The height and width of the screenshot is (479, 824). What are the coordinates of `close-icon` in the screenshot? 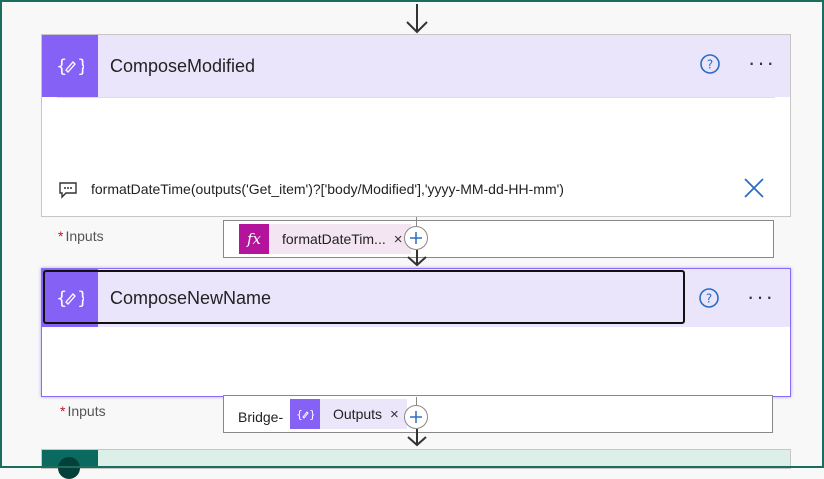 It's located at (754, 188).